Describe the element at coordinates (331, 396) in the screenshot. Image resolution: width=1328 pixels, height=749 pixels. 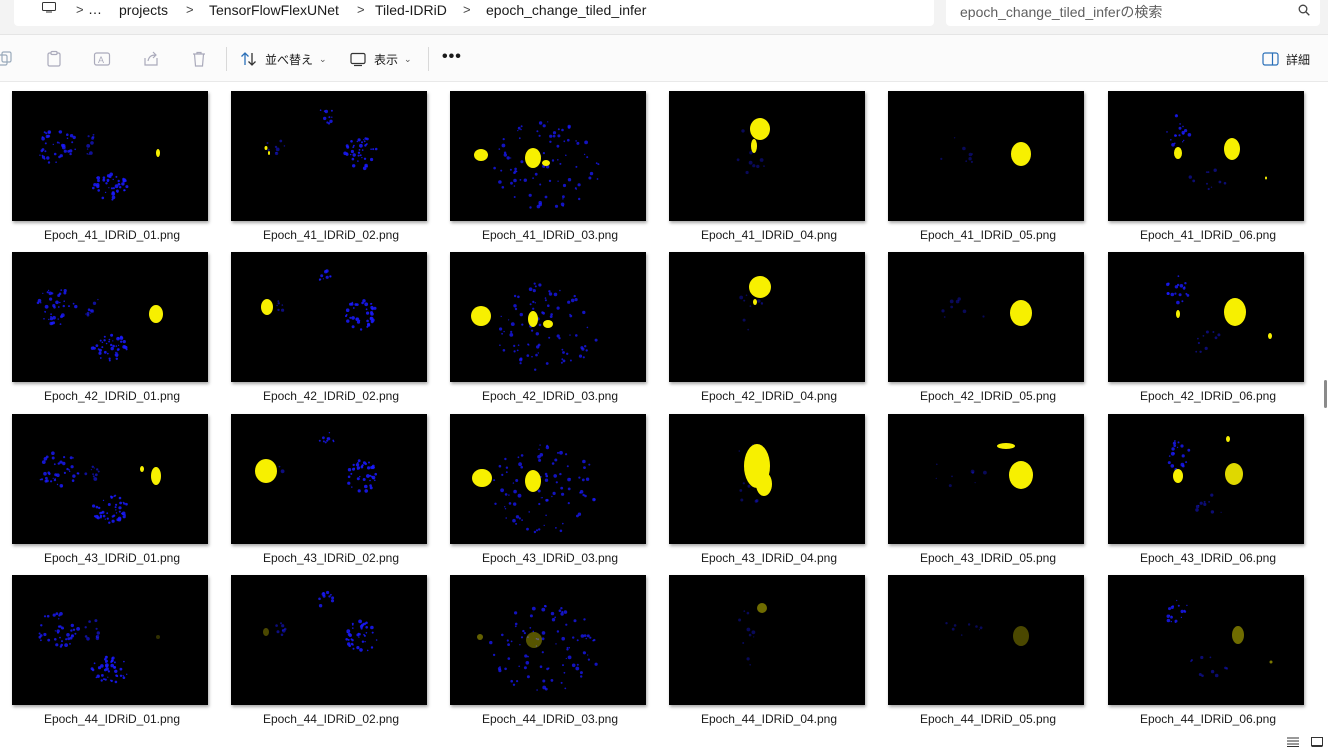
I see `file-name: Epoch_42_IDRiD_02.png` at that location.